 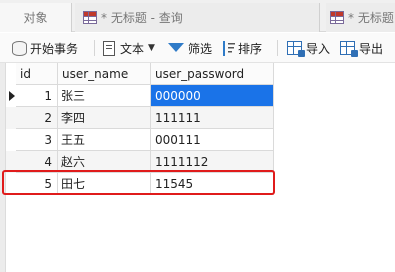 I want to click on cell-user-name: 李四, so click(x=104, y=118).